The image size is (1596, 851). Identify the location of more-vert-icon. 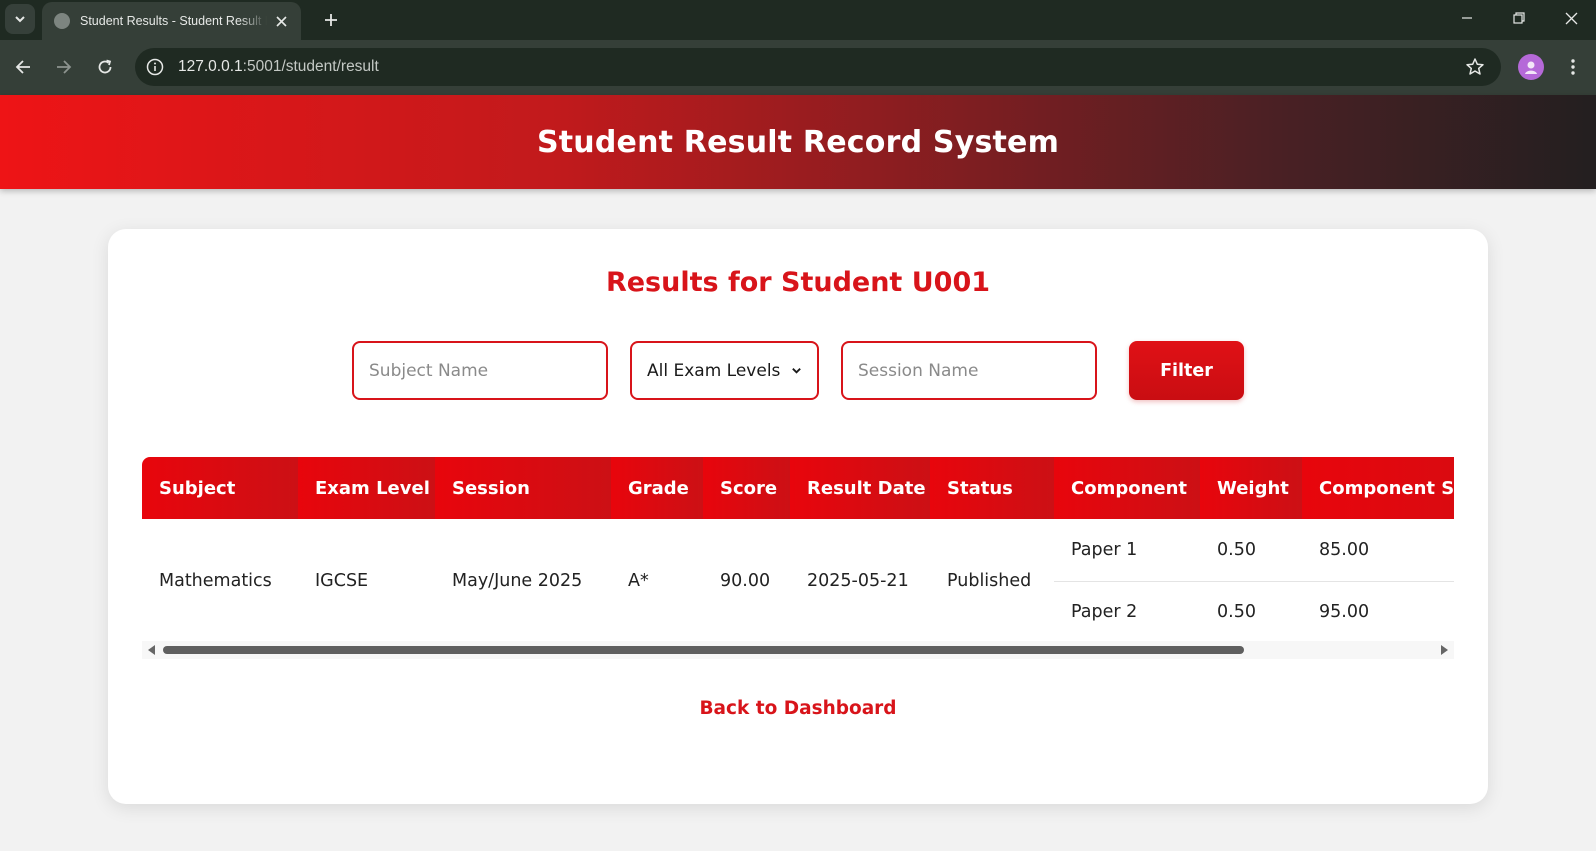
(1573, 67).